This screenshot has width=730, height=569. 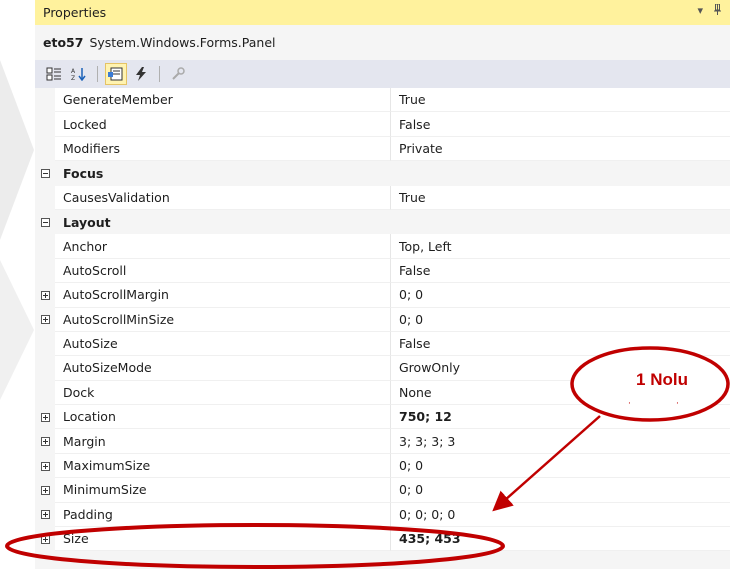 I want to click on category-row: Layout, so click(x=382, y=222).